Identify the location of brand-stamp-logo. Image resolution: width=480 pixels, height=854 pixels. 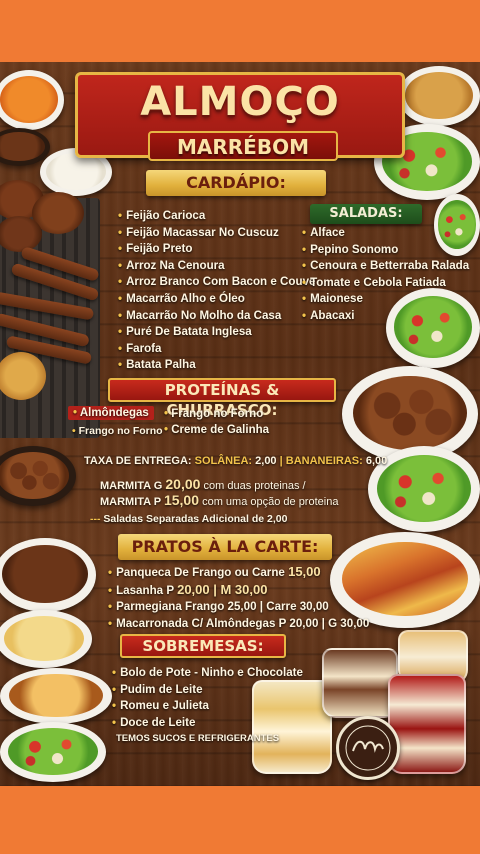
(368, 748).